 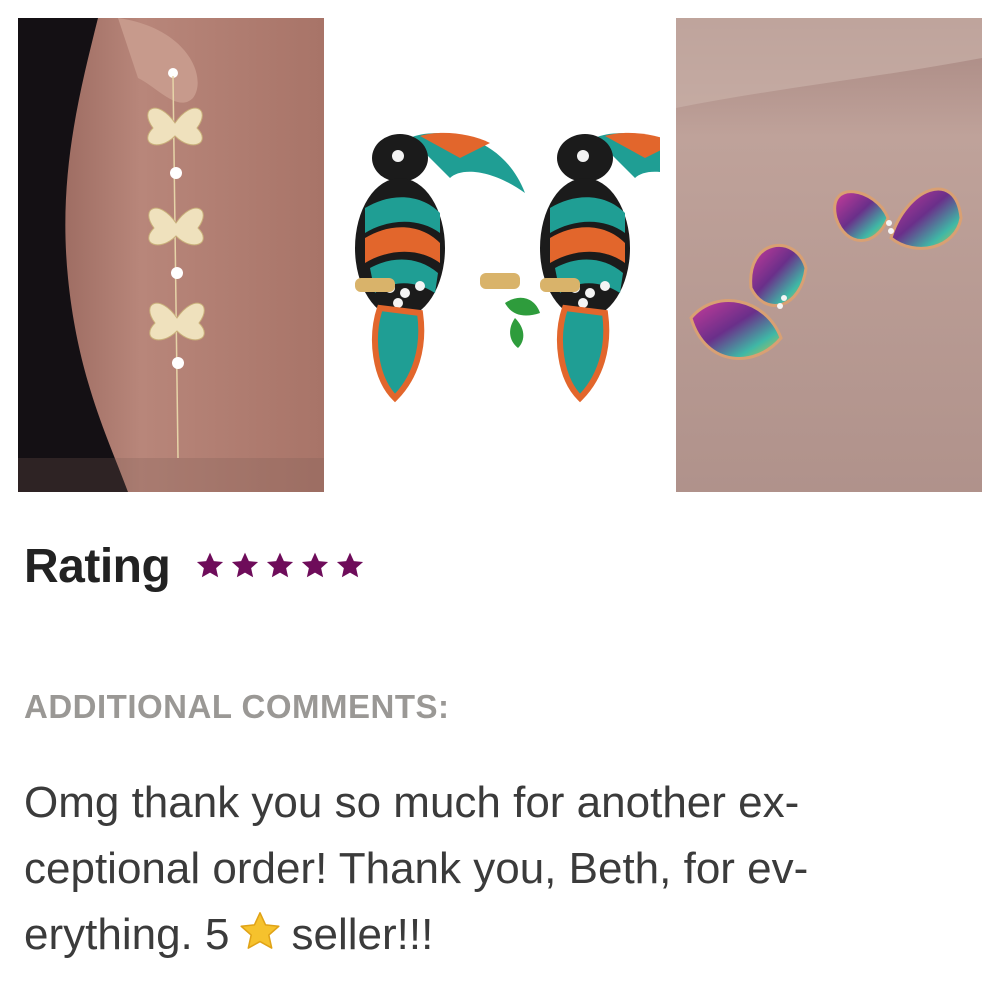 What do you see at coordinates (362, 934) in the screenshot?
I see `comment-line-tail: seller!!!` at bounding box center [362, 934].